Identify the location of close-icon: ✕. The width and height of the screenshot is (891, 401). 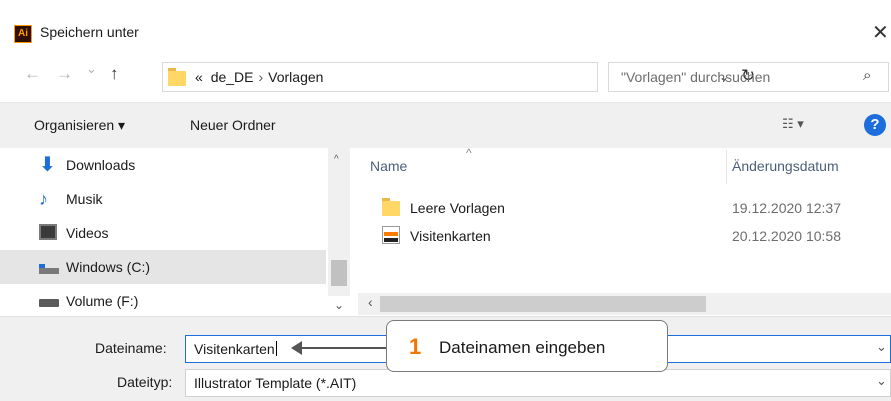
(880, 32).